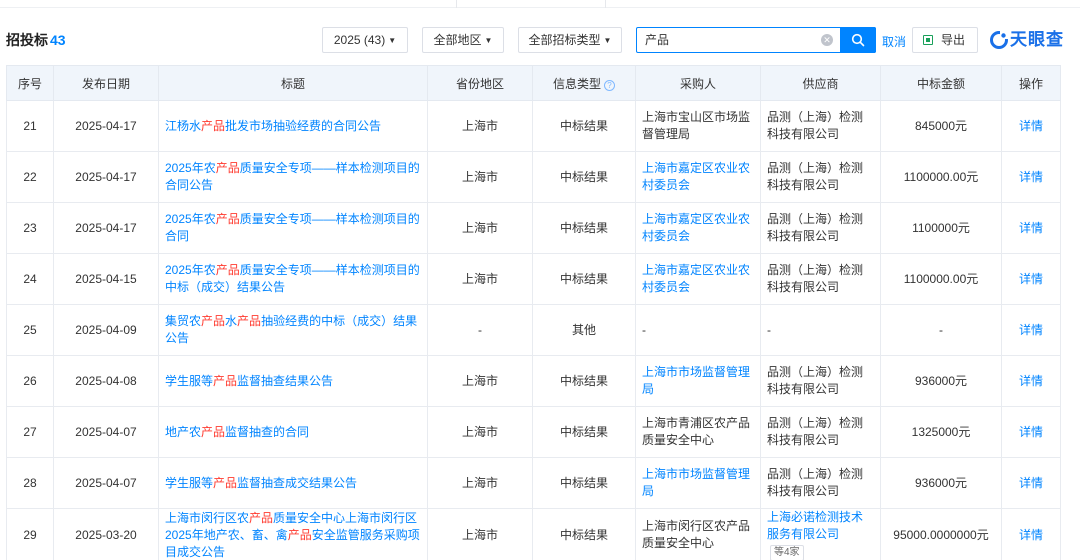 The height and width of the screenshot is (560, 1080). I want to click on more-suppliers-badge: 等4家, so click(787, 552).